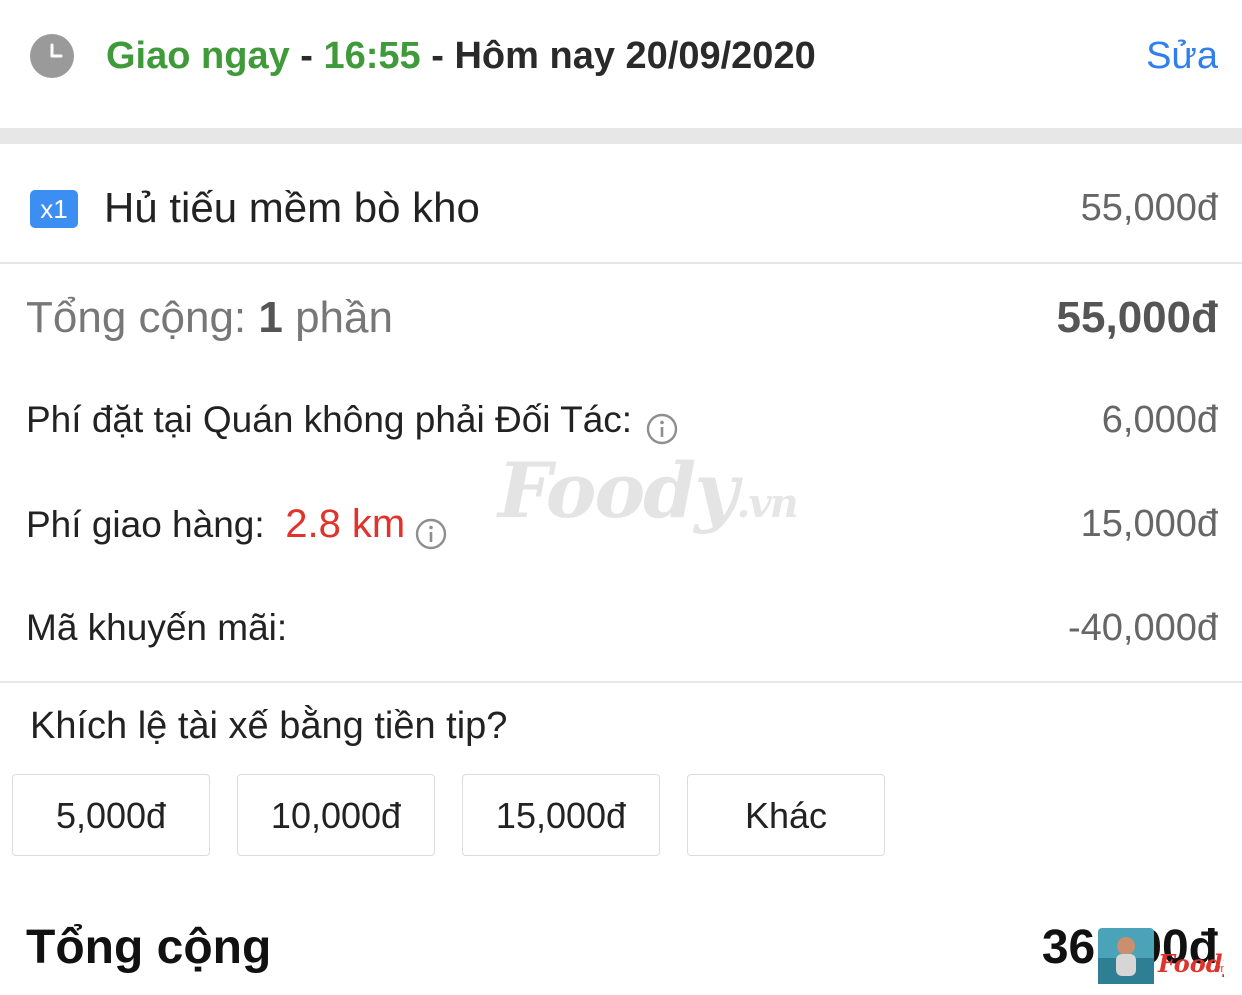  Describe the element at coordinates (270, 317) in the screenshot. I see `subtotal-count: 1` at that location.